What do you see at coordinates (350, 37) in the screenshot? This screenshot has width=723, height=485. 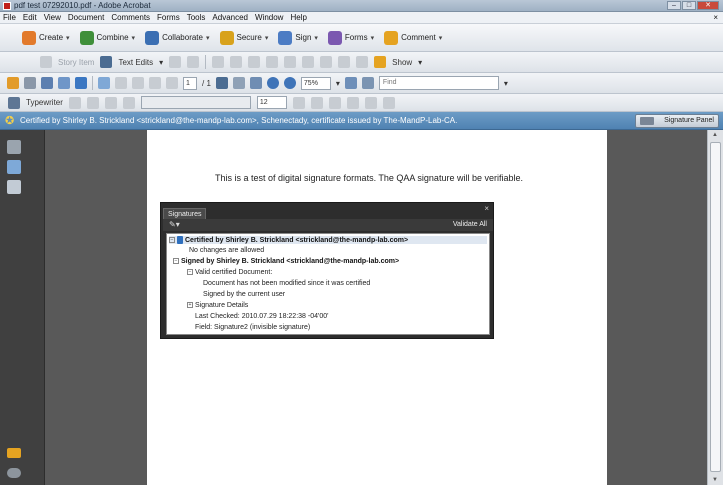 I see `forms-button: Forms ▾` at bounding box center [350, 37].